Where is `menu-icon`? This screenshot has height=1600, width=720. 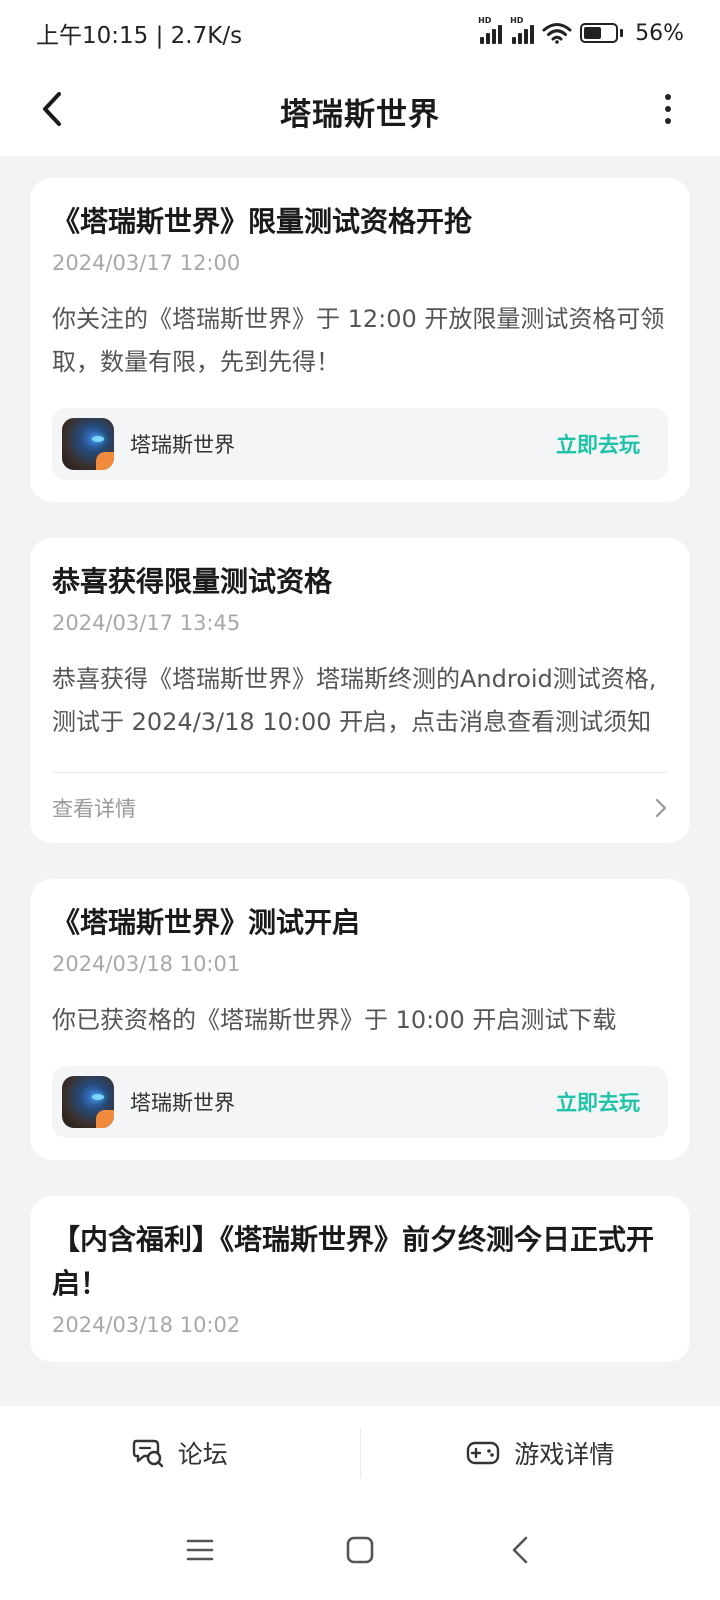 menu-icon is located at coordinates (200, 1550).